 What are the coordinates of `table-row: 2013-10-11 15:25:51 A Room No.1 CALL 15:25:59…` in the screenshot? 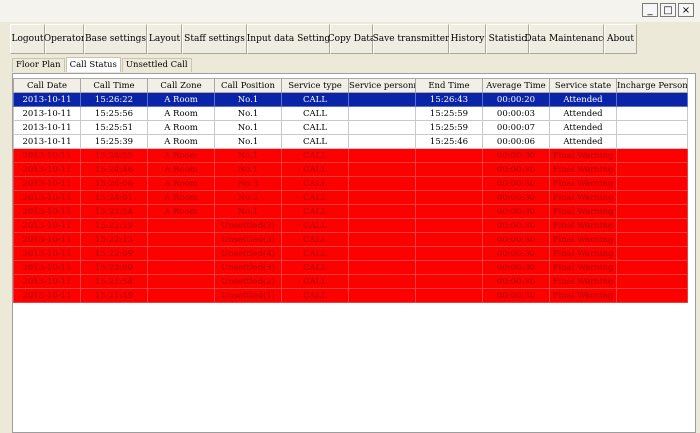 It's located at (350, 127).